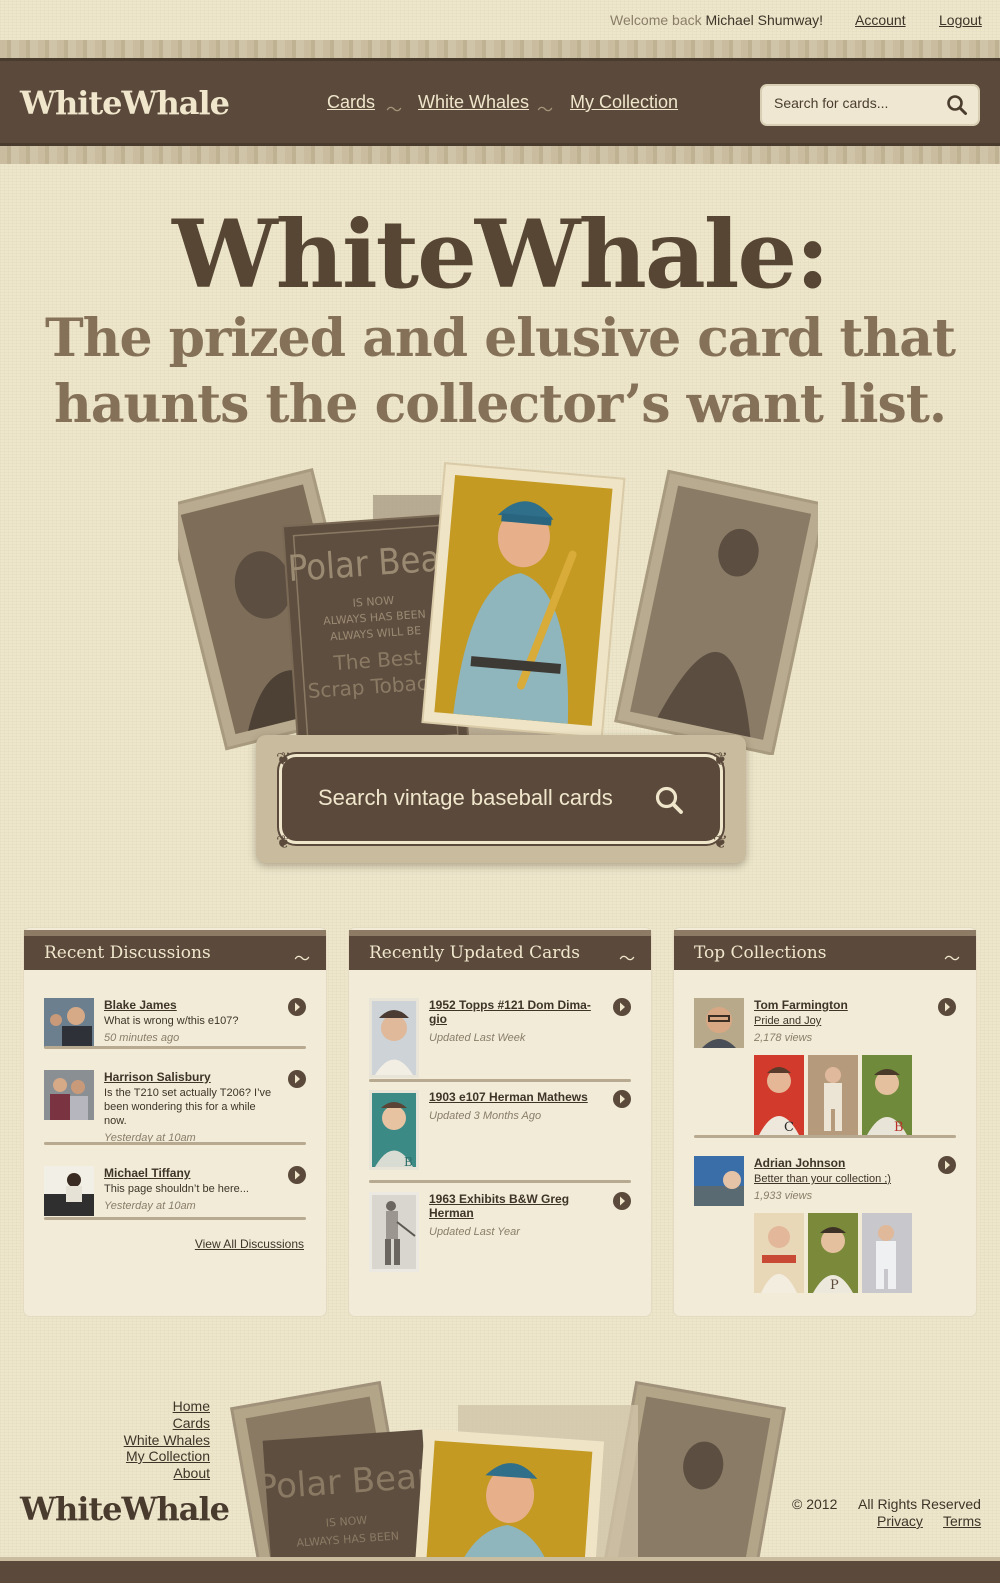  I want to click on panel-title: Top Collections, so click(760, 953).